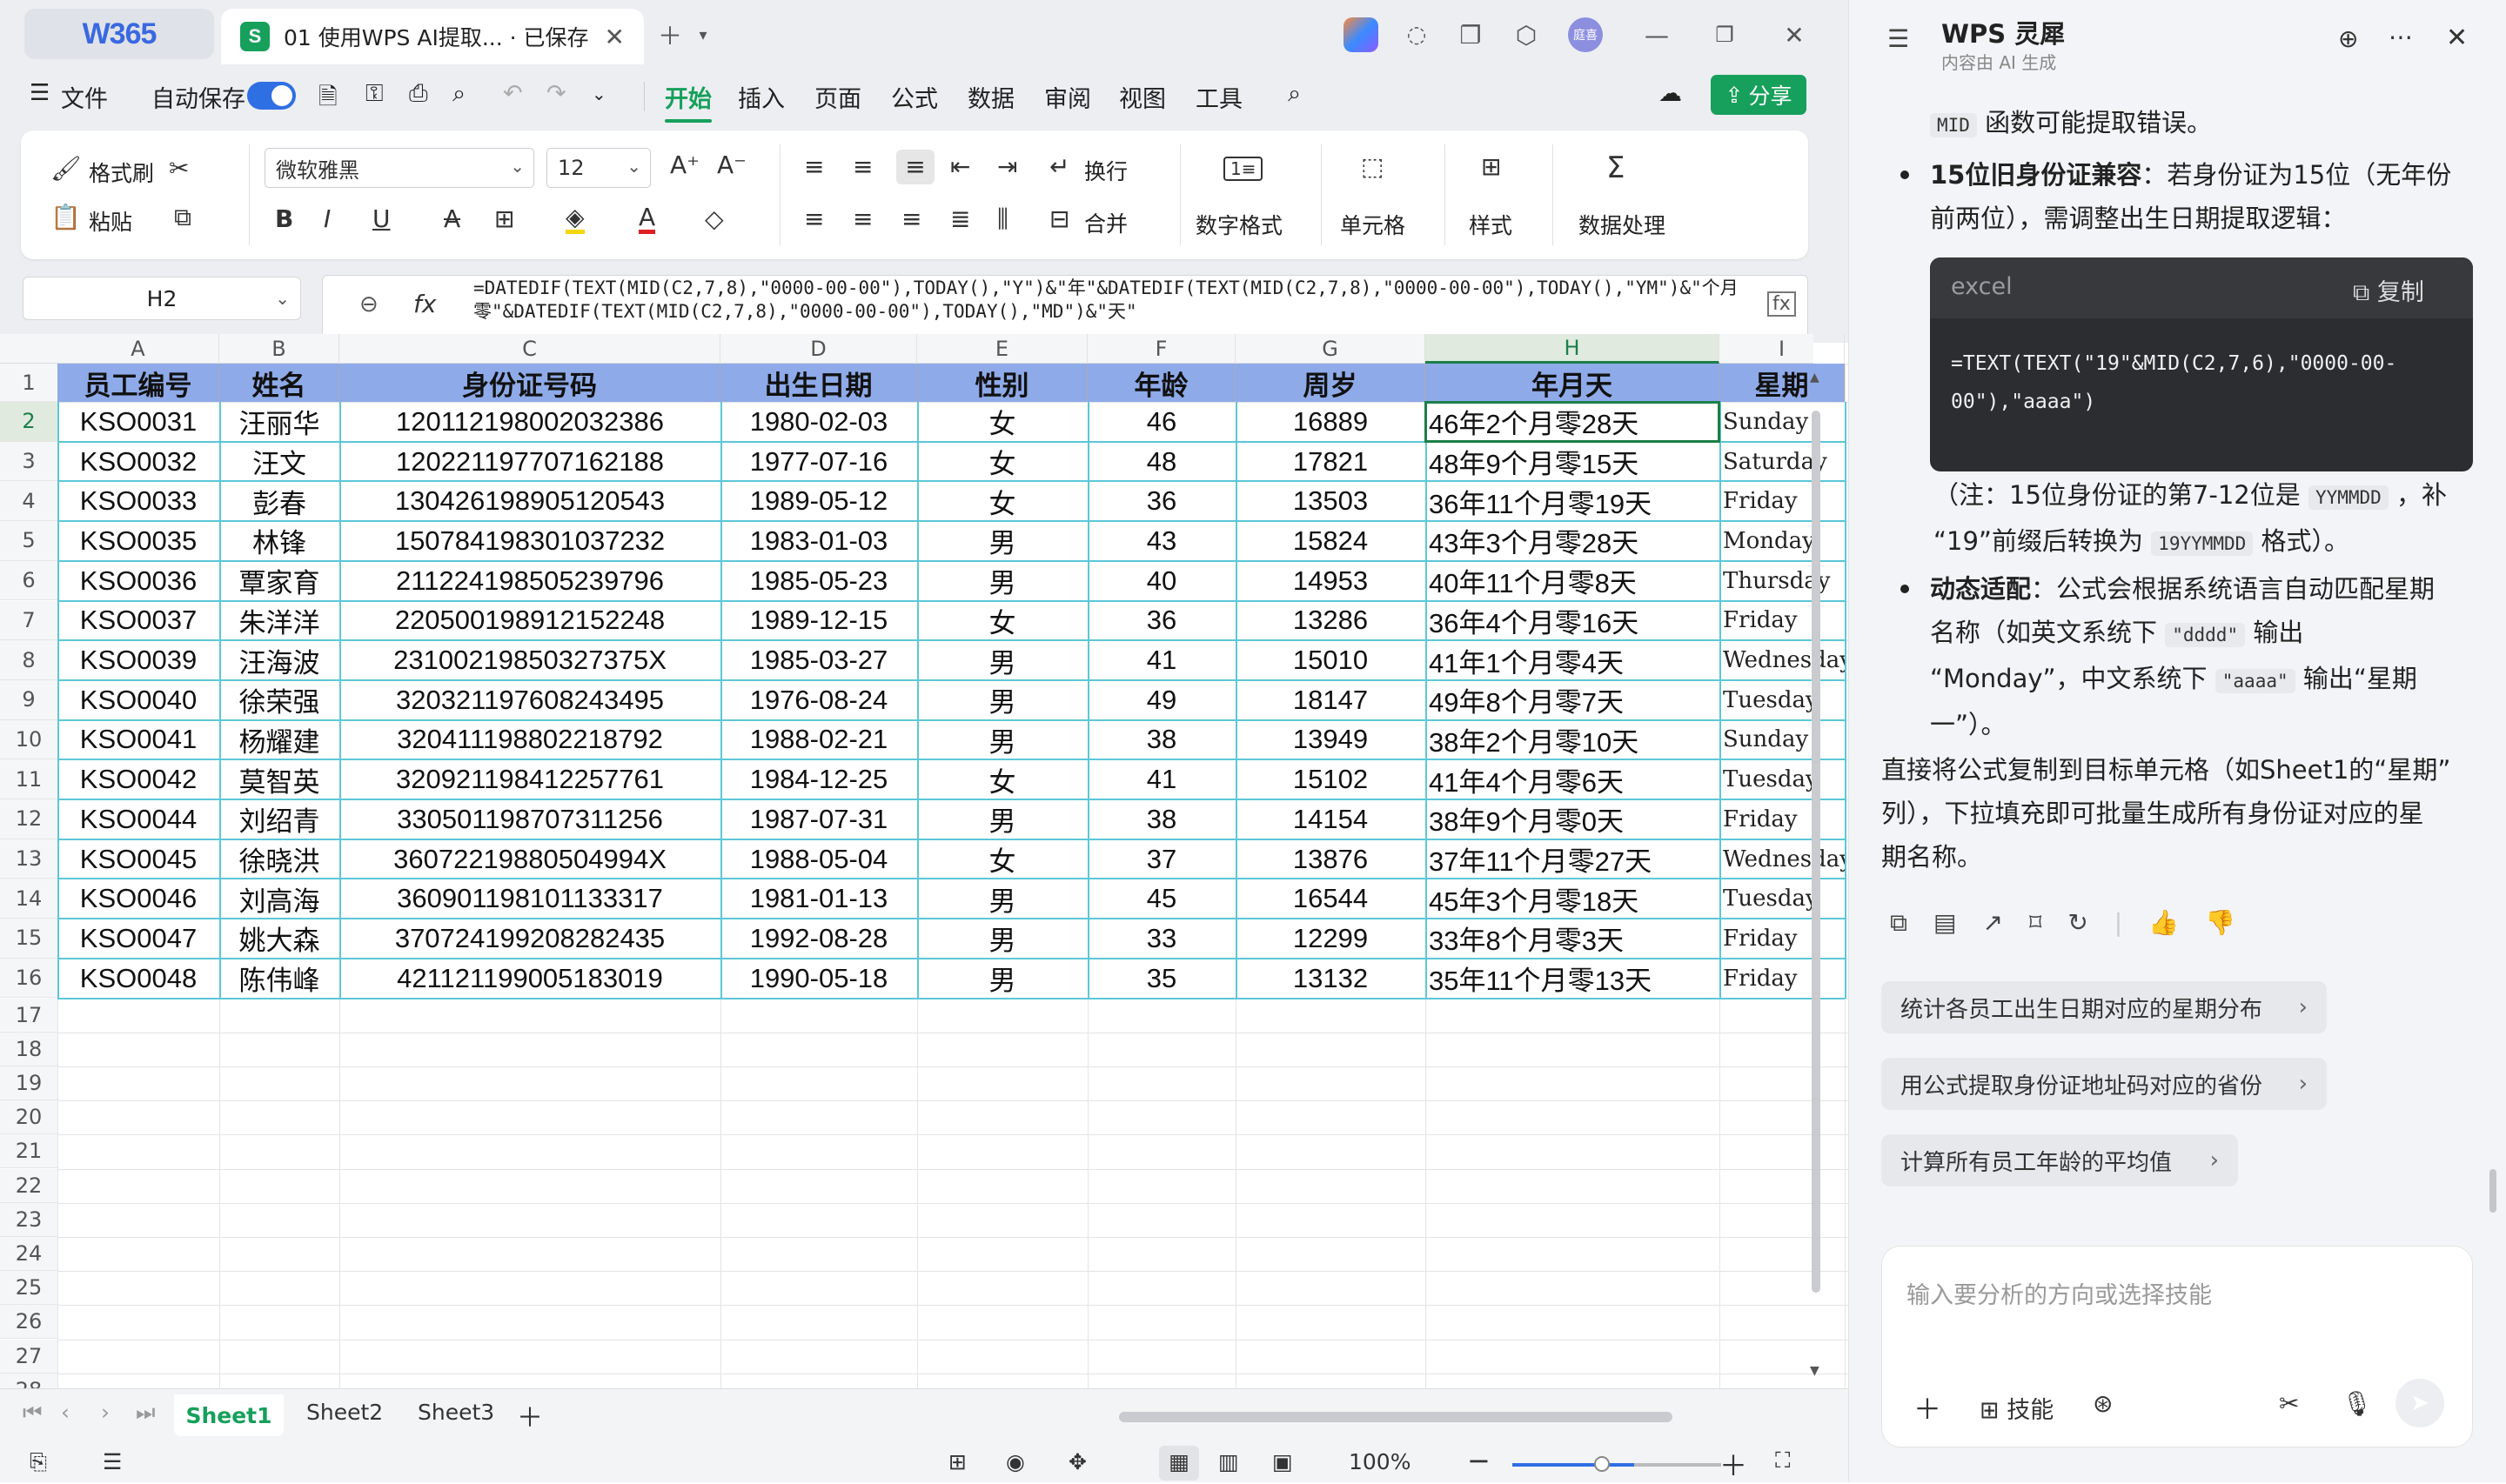 The width and height of the screenshot is (2506, 1484). Describe the element at coordinates (529, 859) in the screenshot. I see `table-cell: 36072219880504994X` at that location.